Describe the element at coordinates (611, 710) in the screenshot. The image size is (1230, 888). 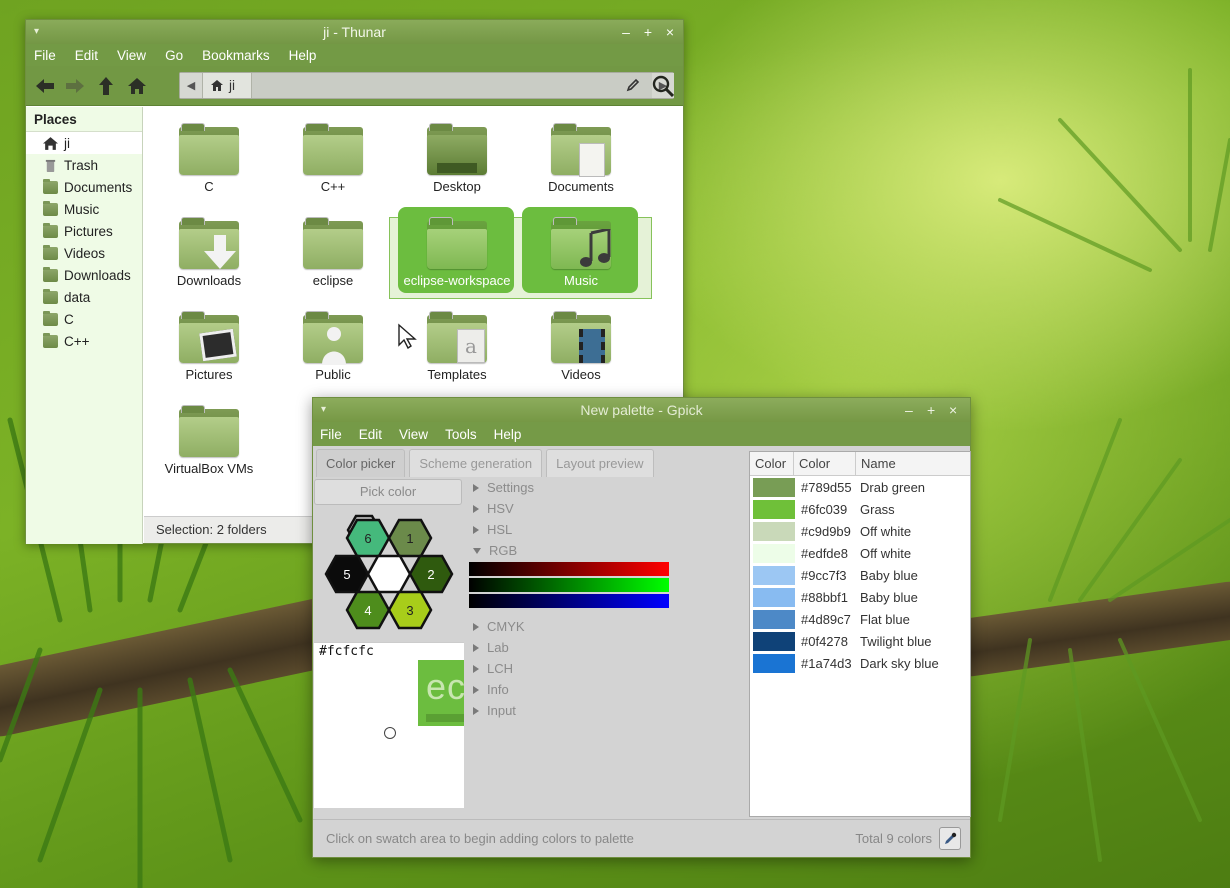
I see `section-input: Input` at that location.